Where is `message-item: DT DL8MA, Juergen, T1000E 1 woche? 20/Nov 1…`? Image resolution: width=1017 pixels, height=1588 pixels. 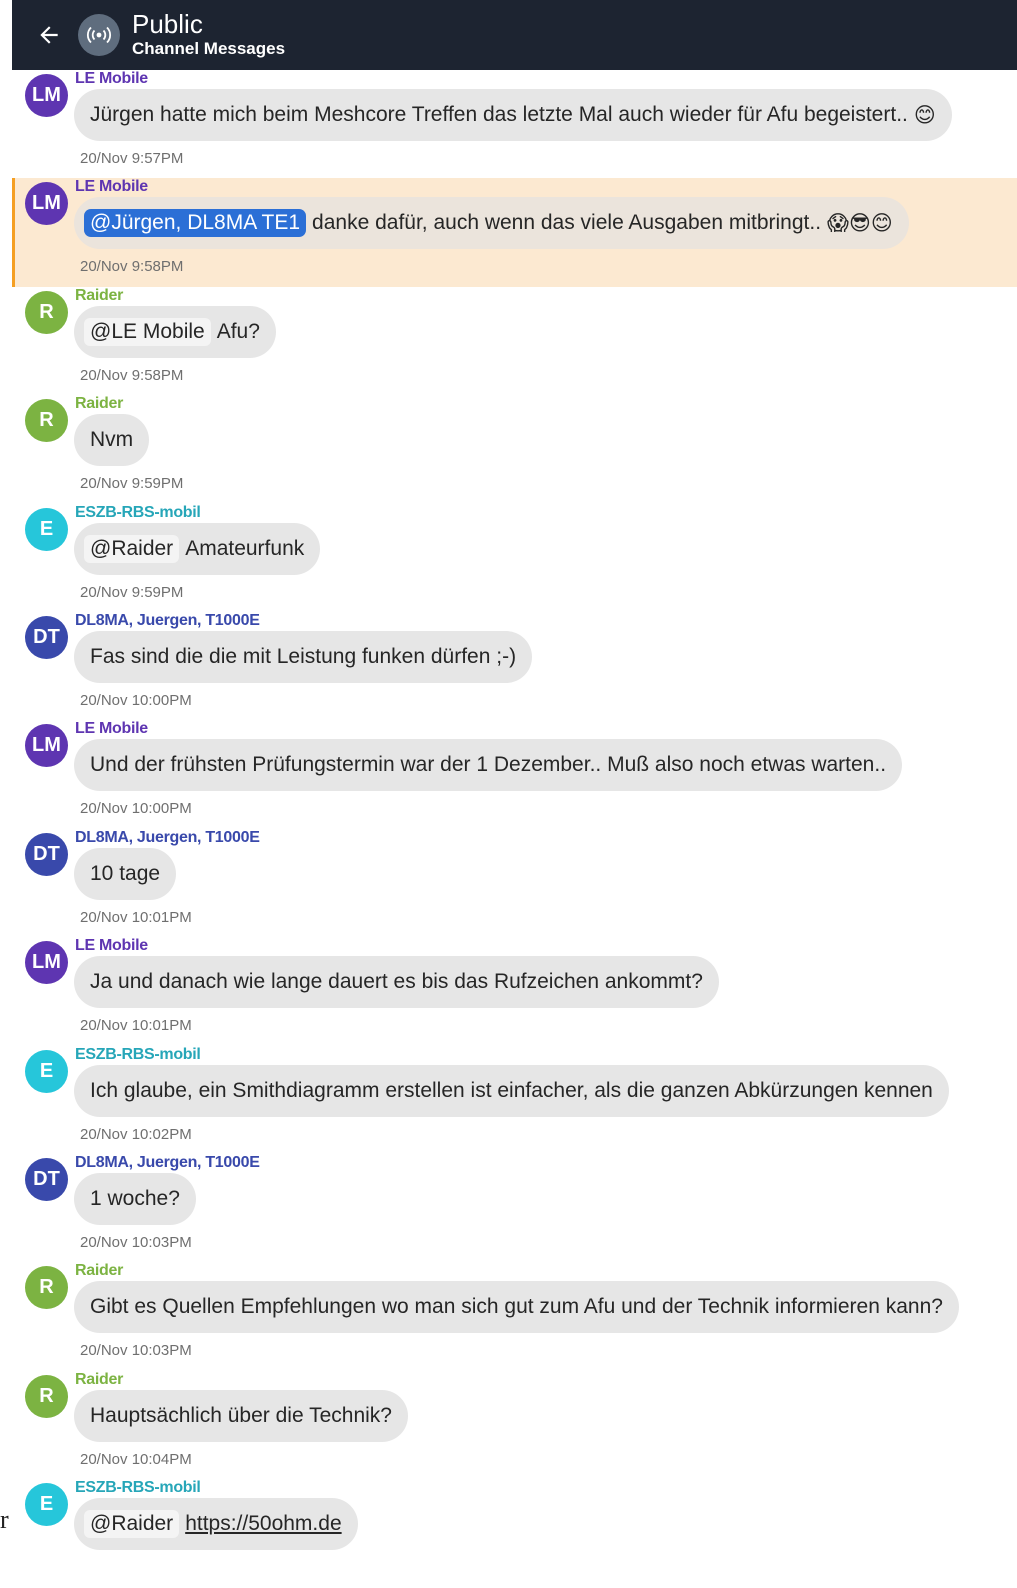 message-item: DT DL8MA, Juergen, T1000E 1 woche? 20/Nov 1… is located at coordinates (514, 1208).